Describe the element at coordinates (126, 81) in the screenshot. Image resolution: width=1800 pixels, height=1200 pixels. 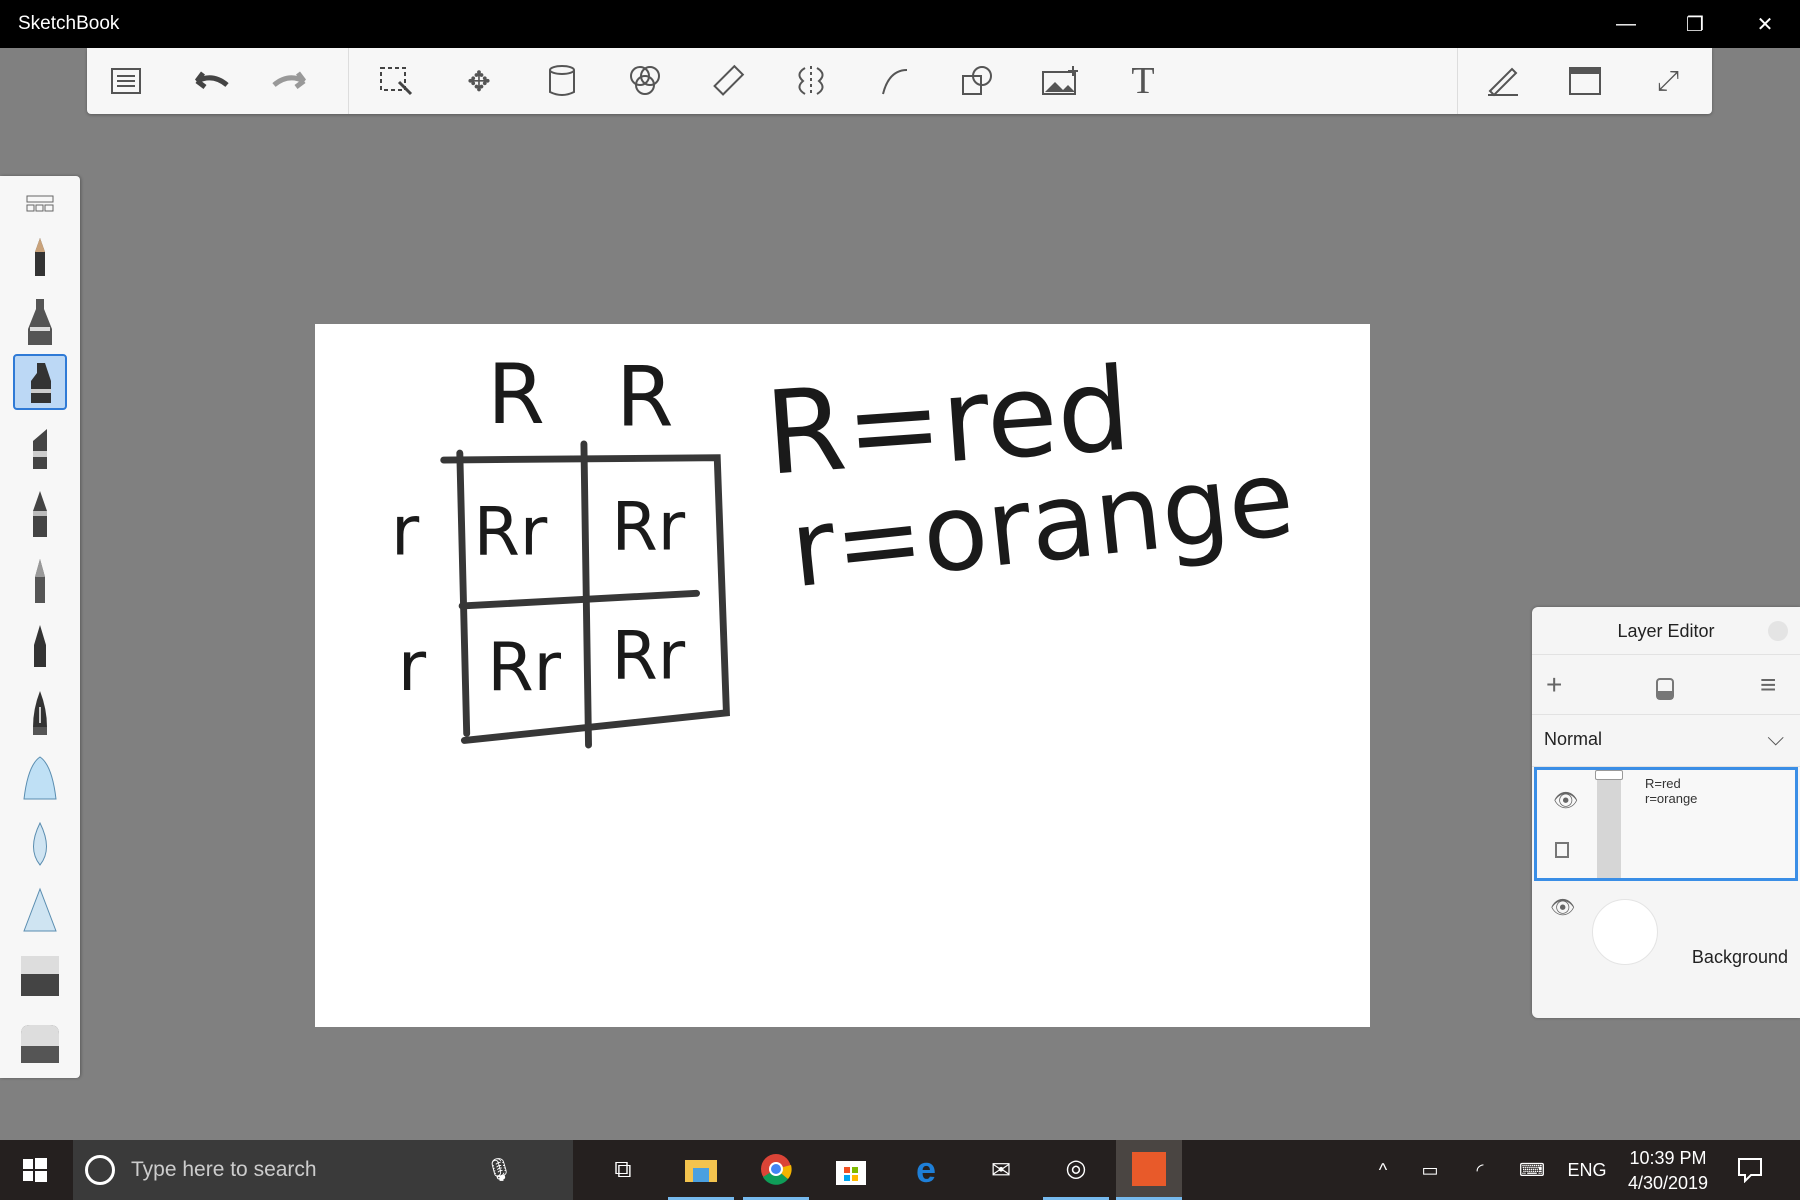
I see `list-icon` at that location.